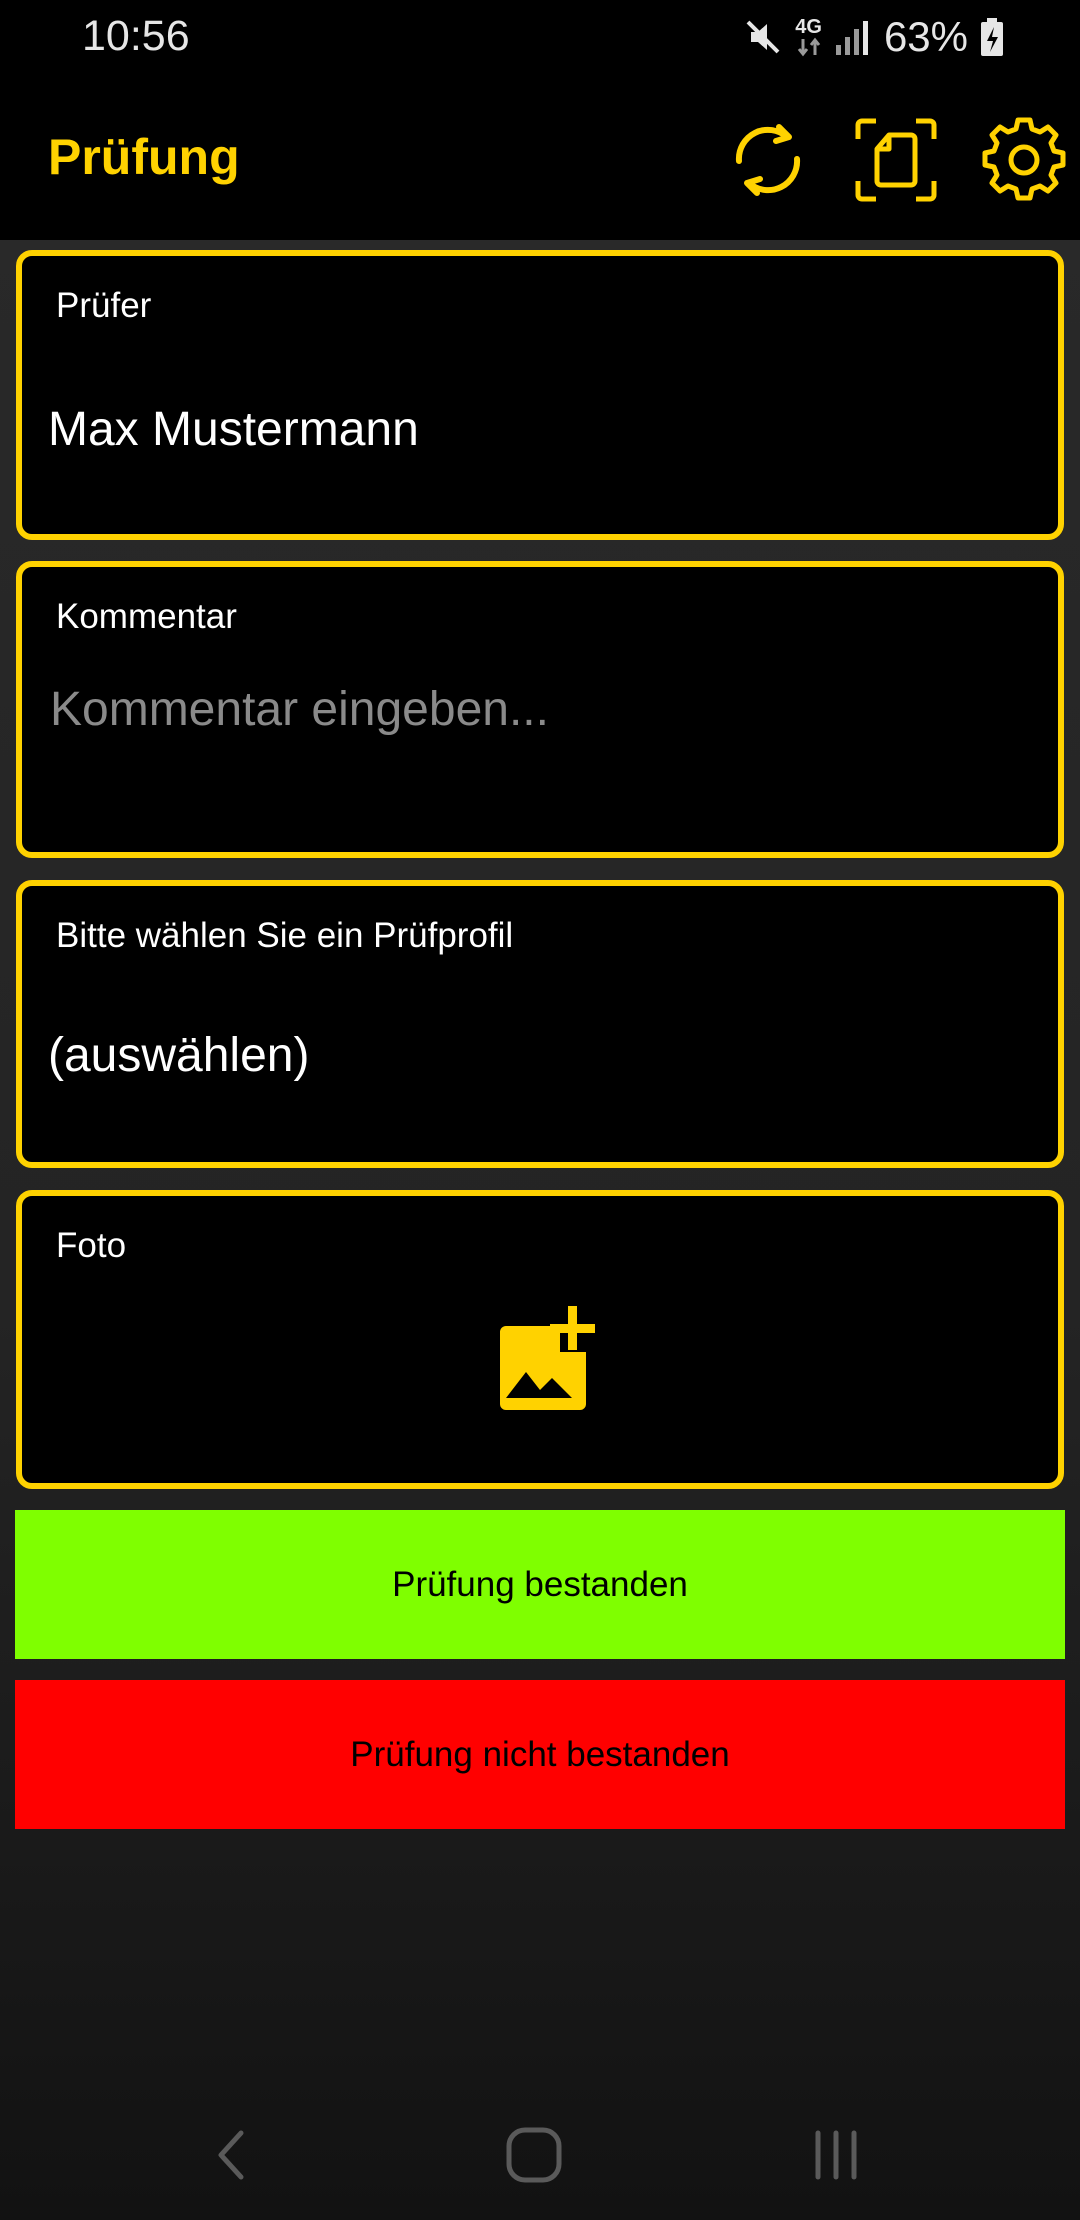 The image size is (1080, 2220). I want to click on comment-card: Kommentar, so click(540, 709).